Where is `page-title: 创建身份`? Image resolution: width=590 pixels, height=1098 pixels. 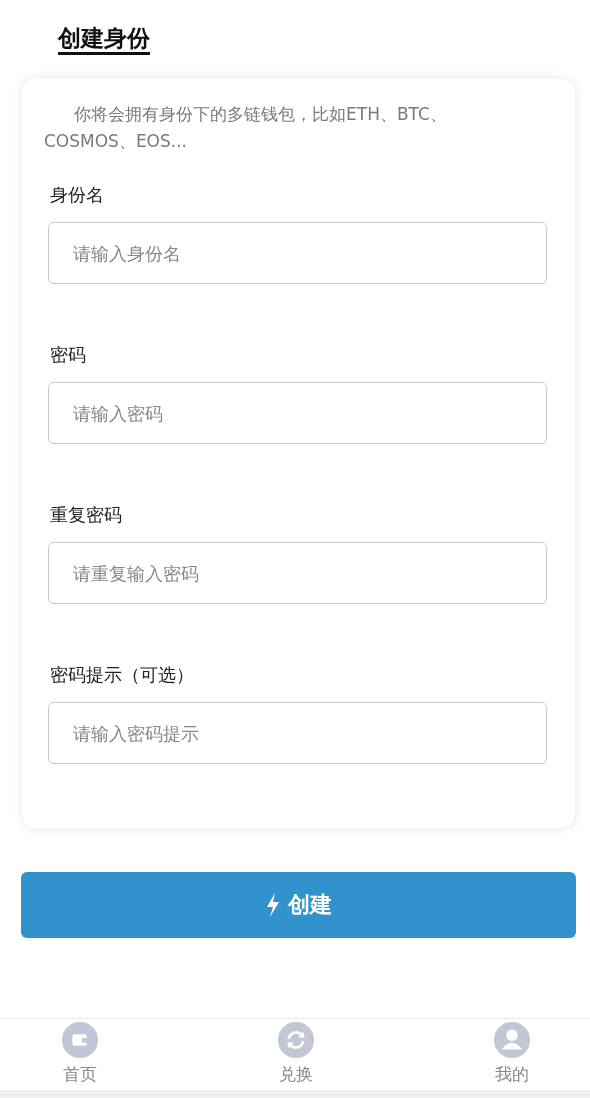 page-title: 创建身份 is located at coordinates (104, 39).